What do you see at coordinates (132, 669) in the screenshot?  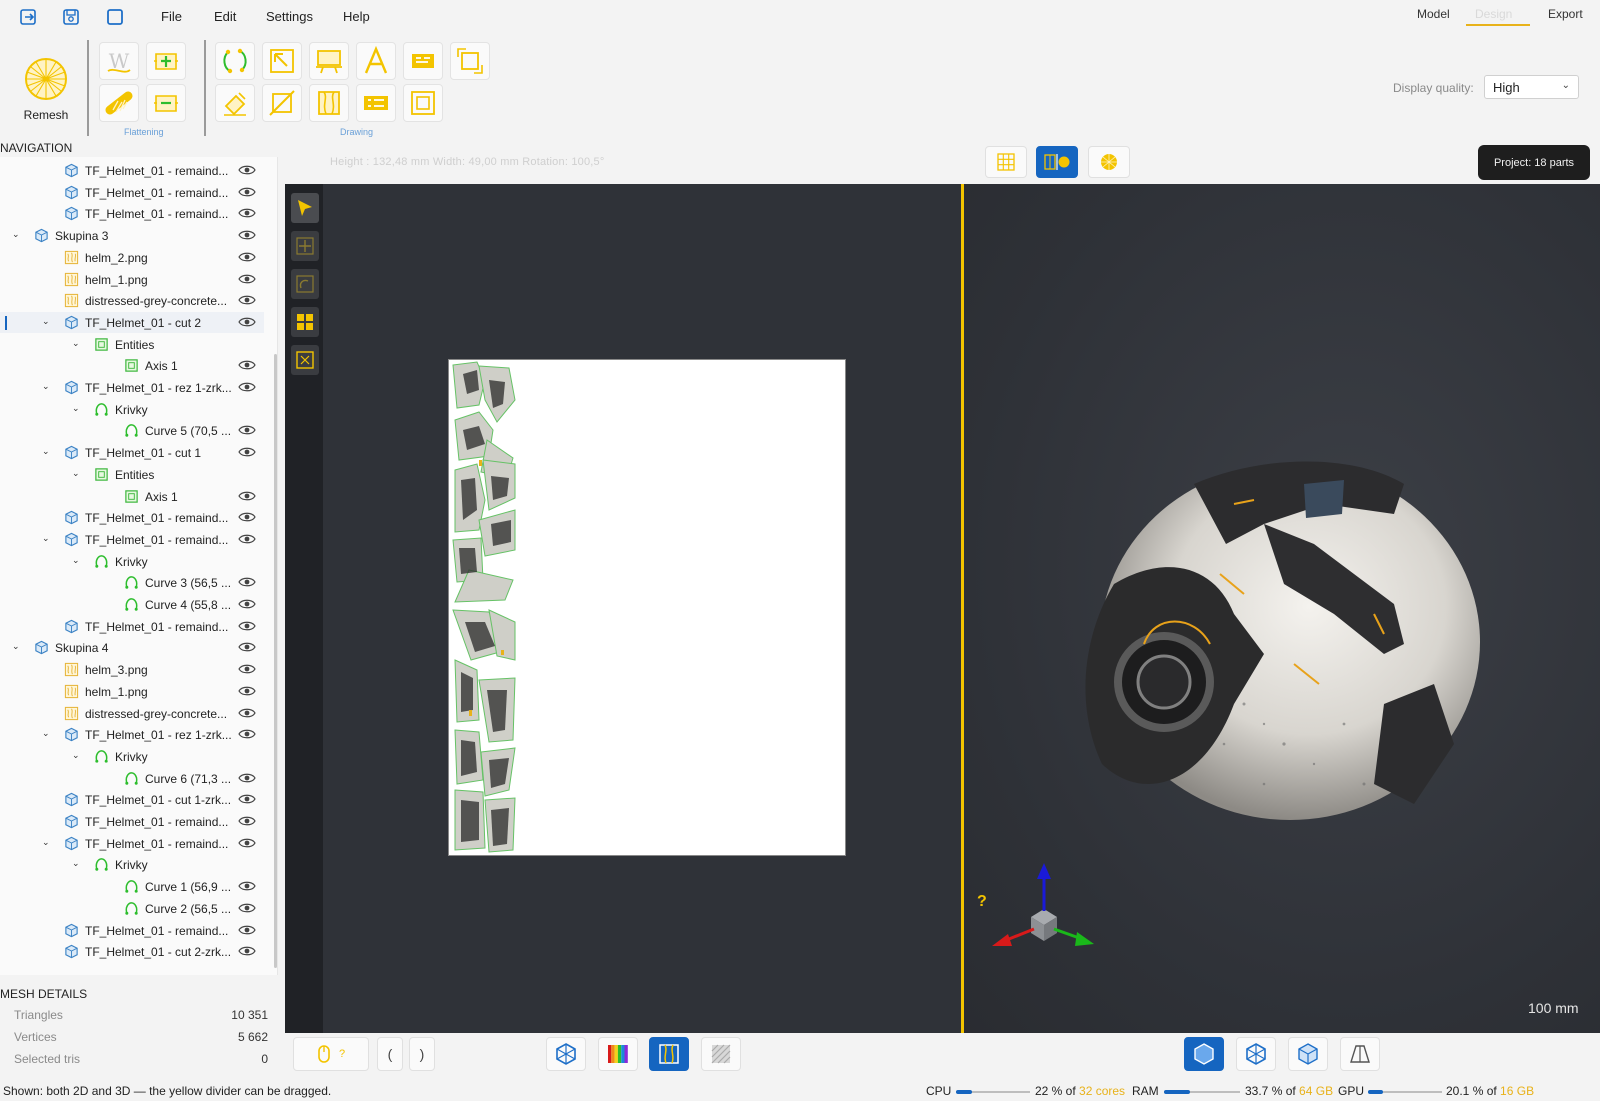 I see `tree-item: helm_3.png` at bounding box center [132, 669].